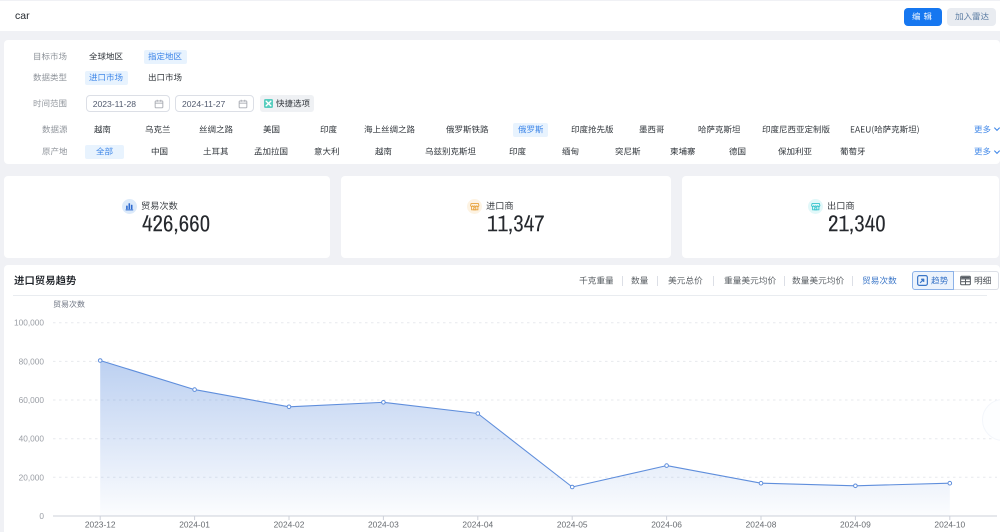 This screenshot has height=532, width=1000. I want to click on svg-text: 2024-10, so click(949, 525).